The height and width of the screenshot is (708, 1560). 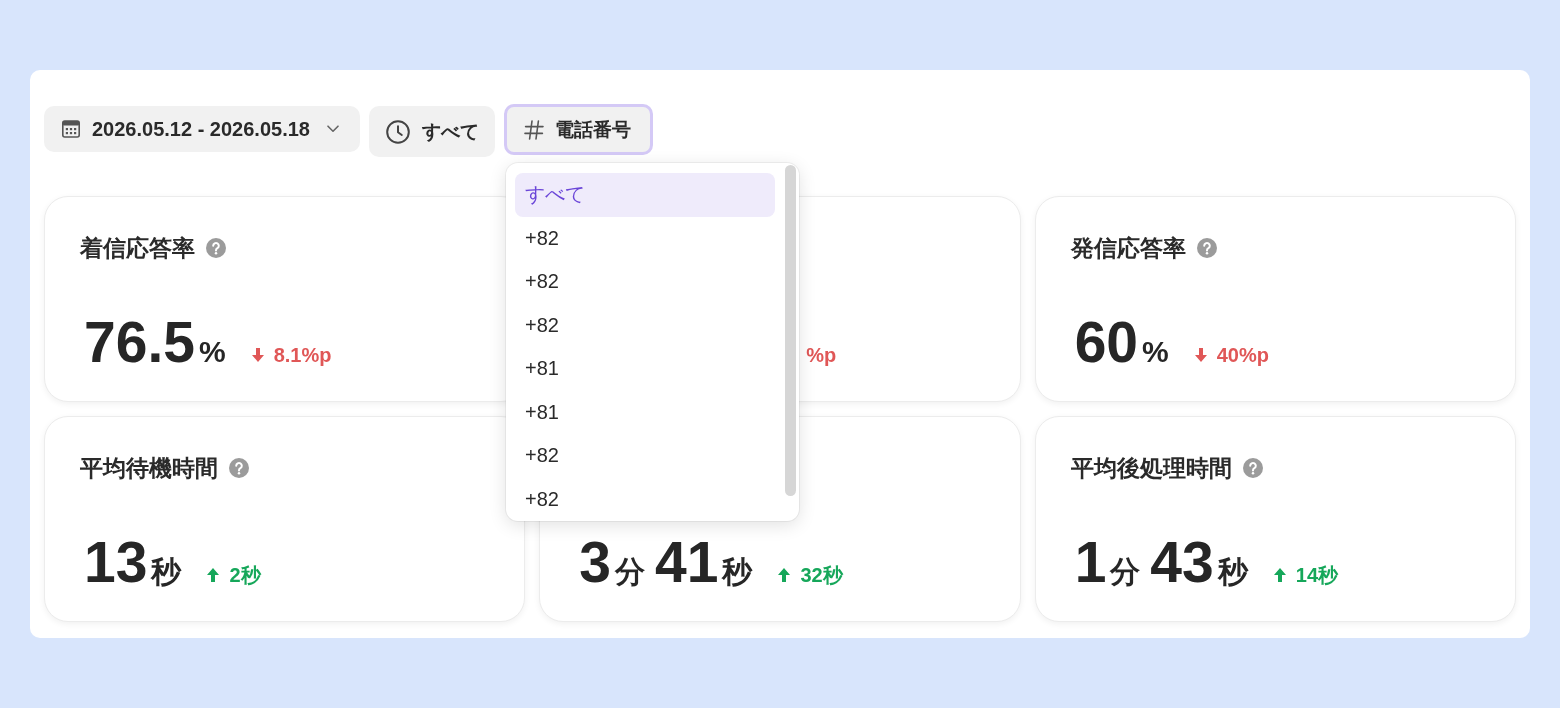 I want to click on calendar-icon, so click(x=71, y=129).